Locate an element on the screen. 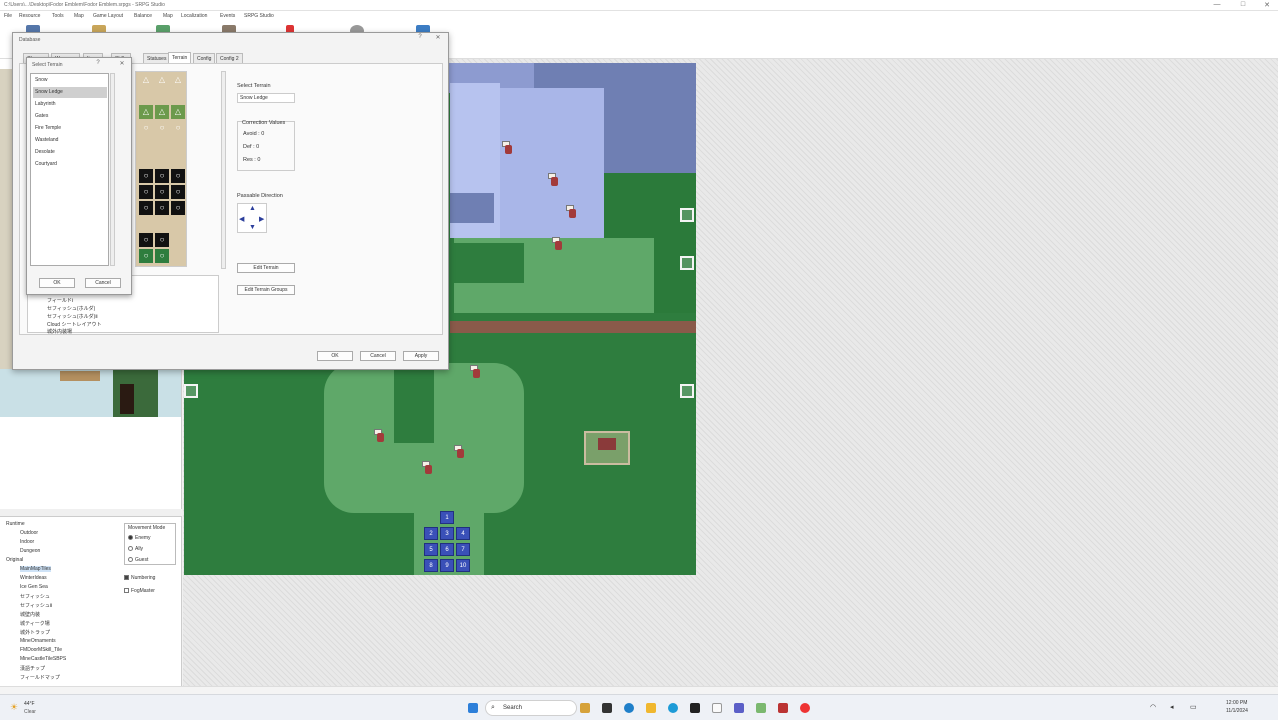 This screenshot has height=720, width=1278. mode-guest-radio: Guest is located at coordinates (138, 560).